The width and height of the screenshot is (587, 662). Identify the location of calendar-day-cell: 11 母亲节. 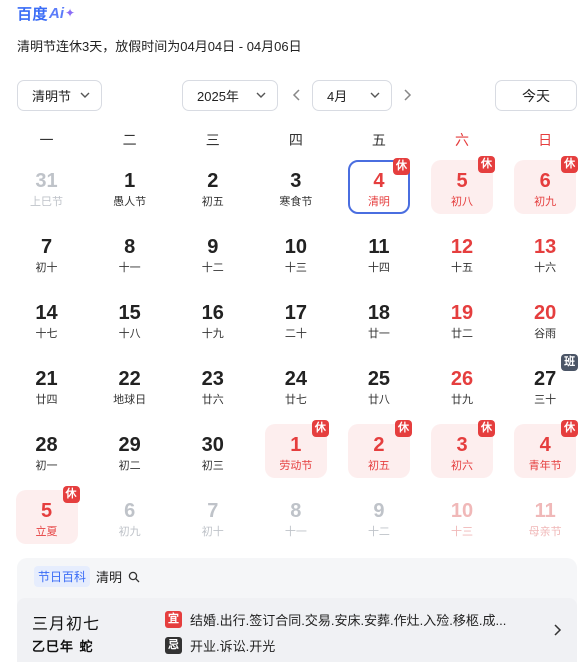
(545, 517).